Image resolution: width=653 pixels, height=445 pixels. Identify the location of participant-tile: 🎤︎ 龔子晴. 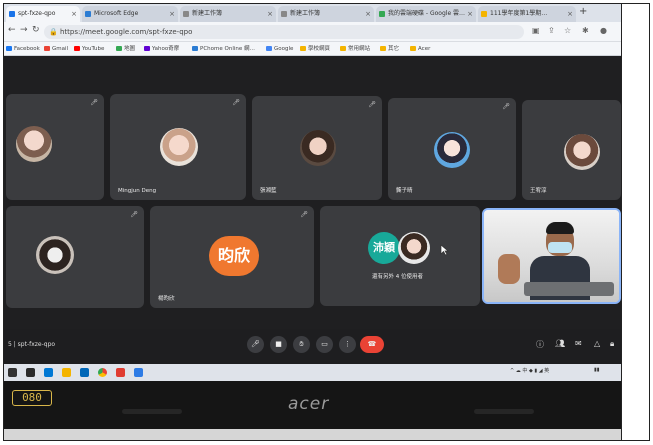
(452, 149).